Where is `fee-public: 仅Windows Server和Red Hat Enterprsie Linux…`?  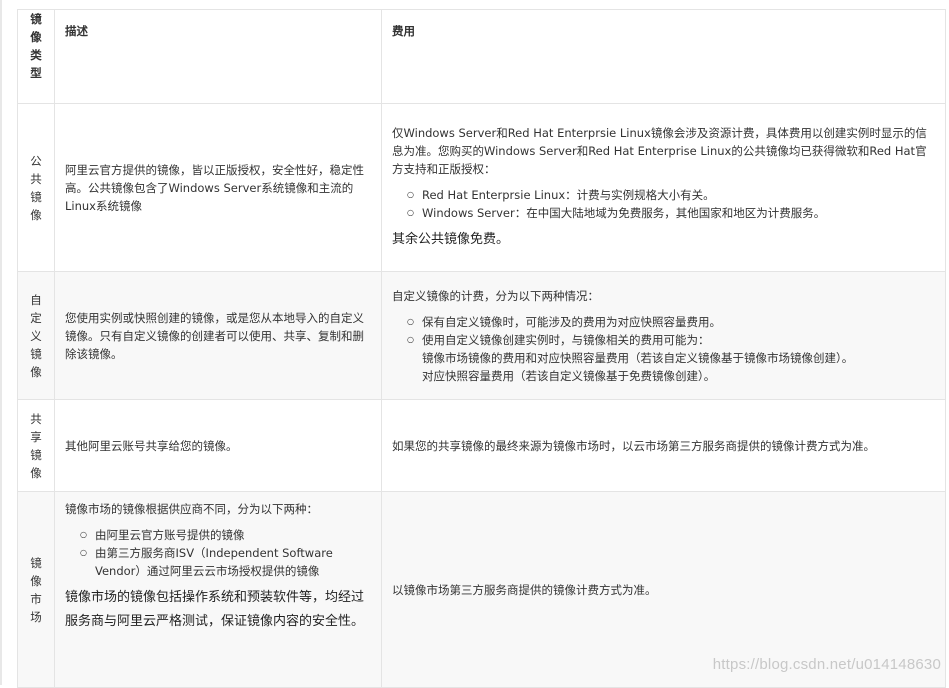 fee-public: 仅Windows Server和Red Hat Enterprsie Linux… is located at coordinates (663, 187).